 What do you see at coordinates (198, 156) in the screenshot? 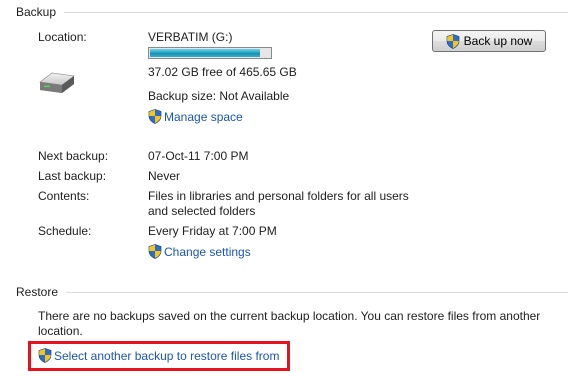
I see `next-backup-value: 07-Oct-11 7:00 PM` at bounding box center [198, 156].